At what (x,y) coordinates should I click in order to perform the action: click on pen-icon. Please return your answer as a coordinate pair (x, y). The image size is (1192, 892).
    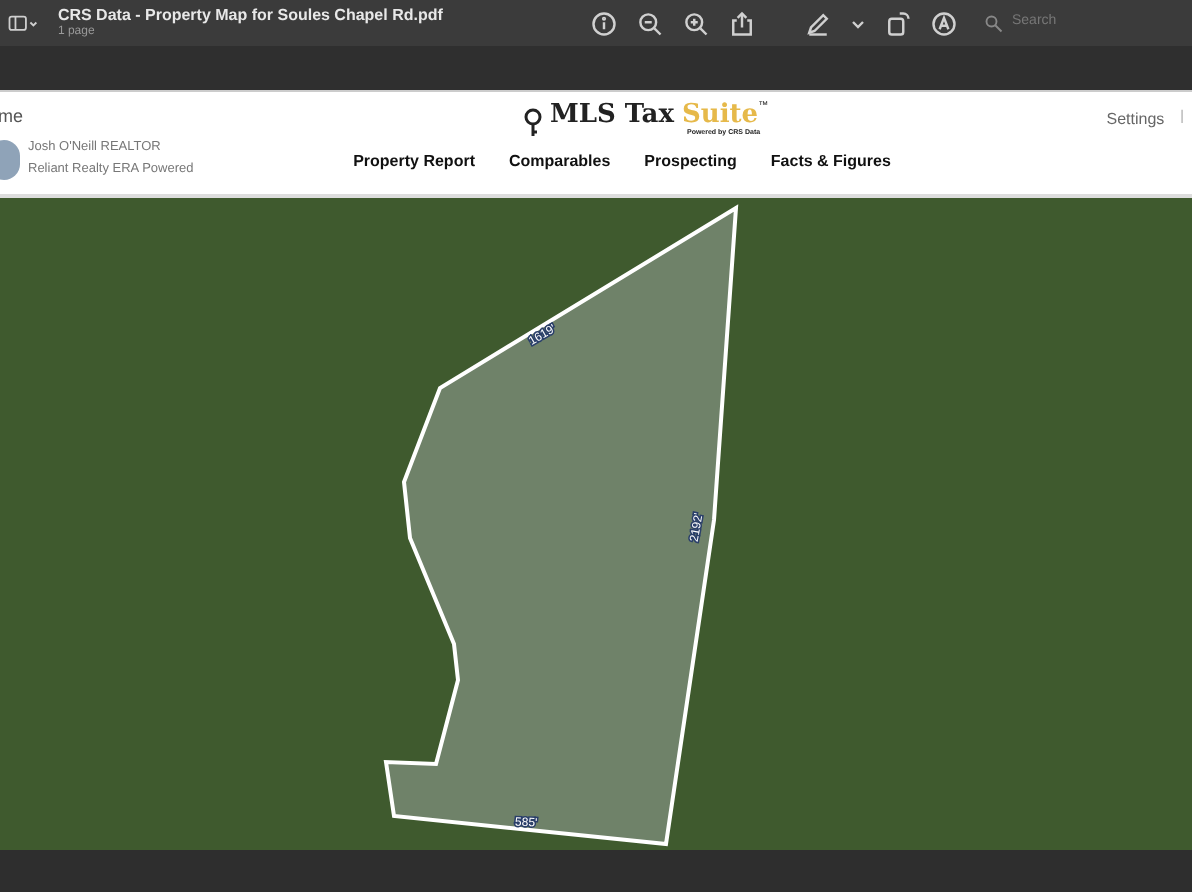
    Looking at the image, I should click on (818, 23).